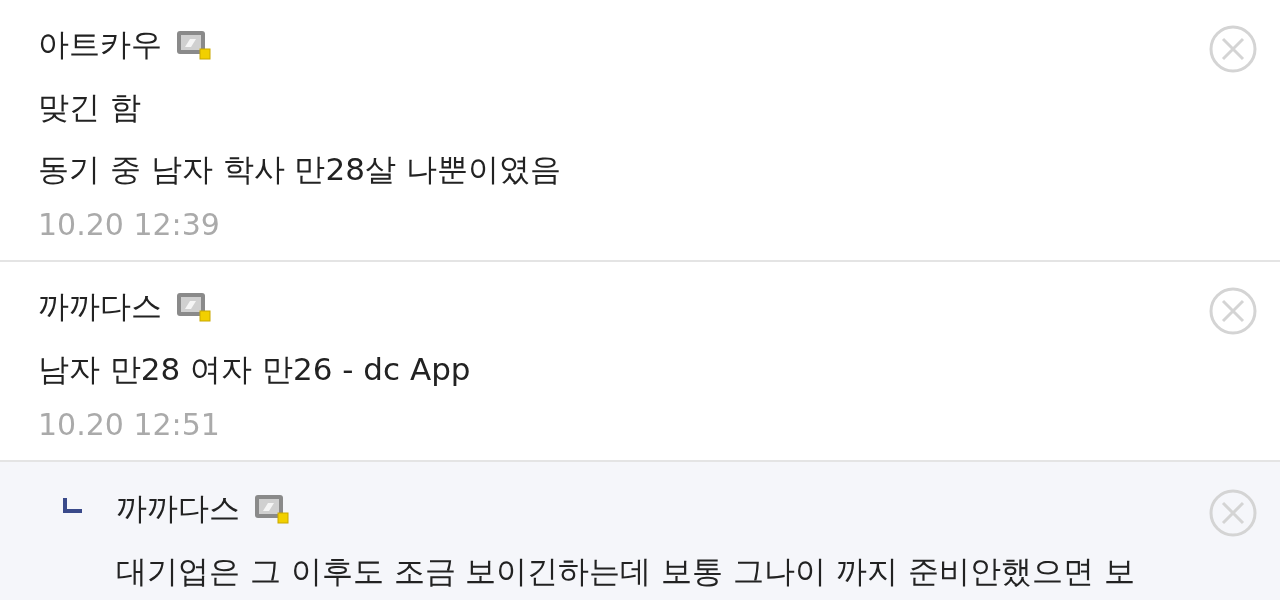 The height and width of the screenshot is (600, 1280). Describe the element at coordinates (255, 369) in the screenshot. I see `comment-text: 남자 만28 여자 만26 - dc App` at that location.